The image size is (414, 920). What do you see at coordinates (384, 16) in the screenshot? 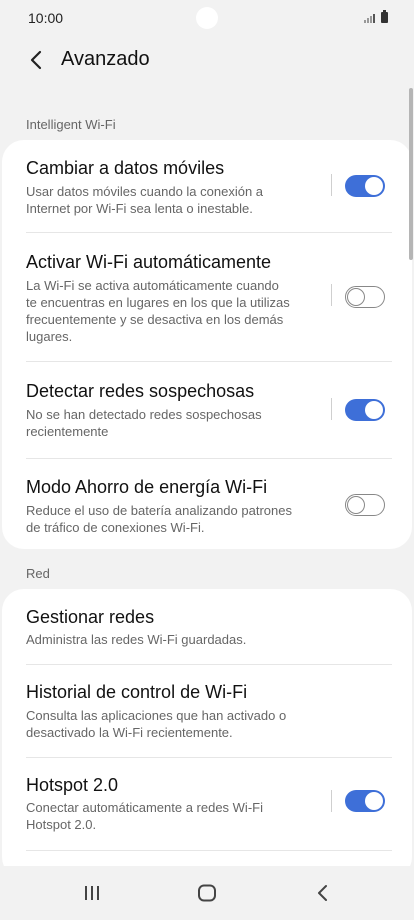
I see `battery-icon` at bounding box center [384, 16].